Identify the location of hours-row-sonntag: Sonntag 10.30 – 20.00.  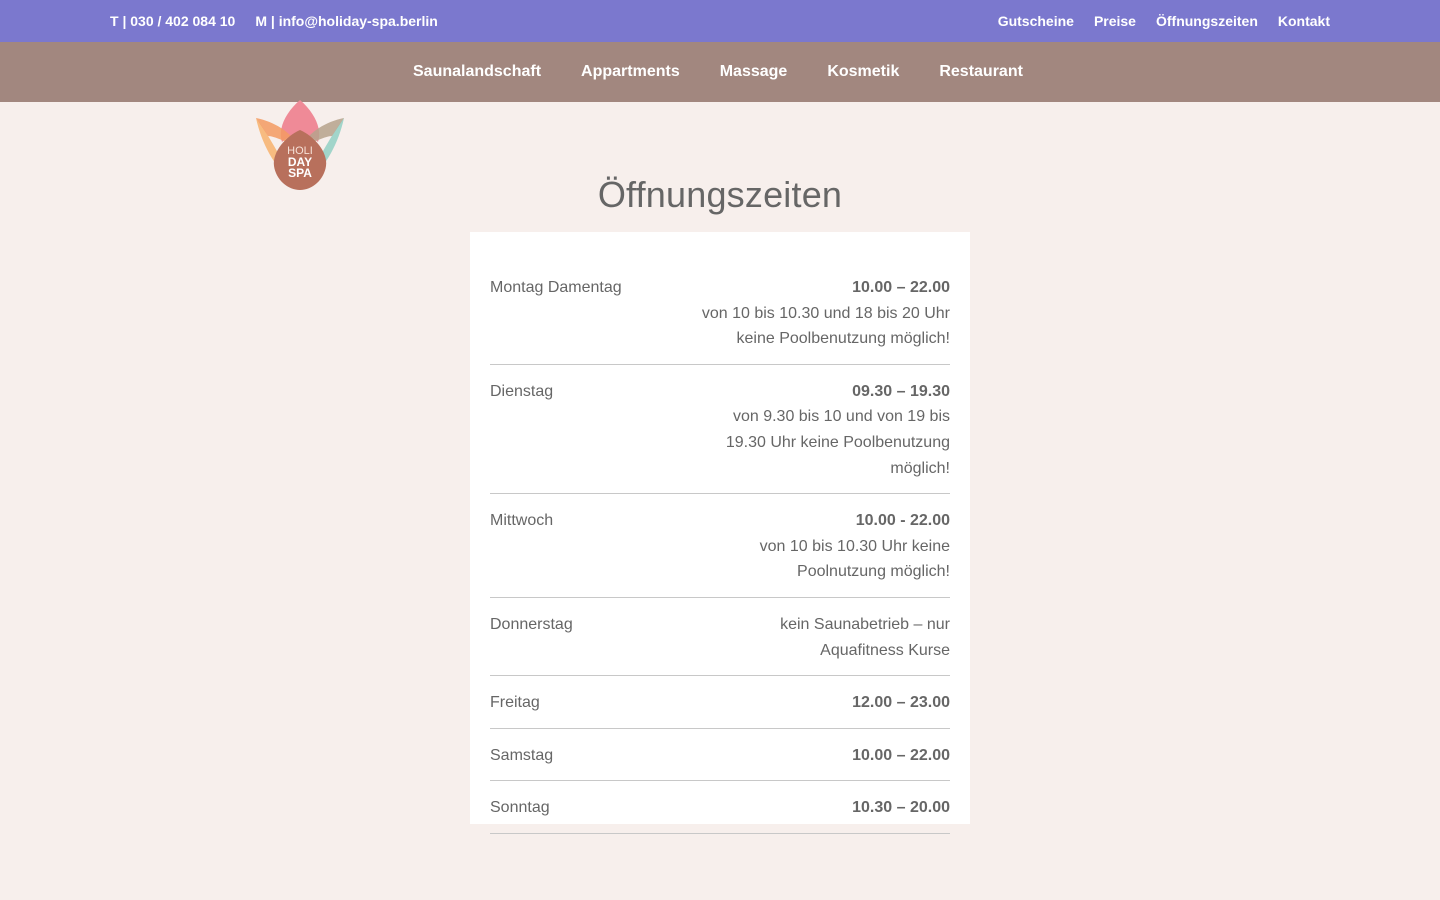
(720, 813).